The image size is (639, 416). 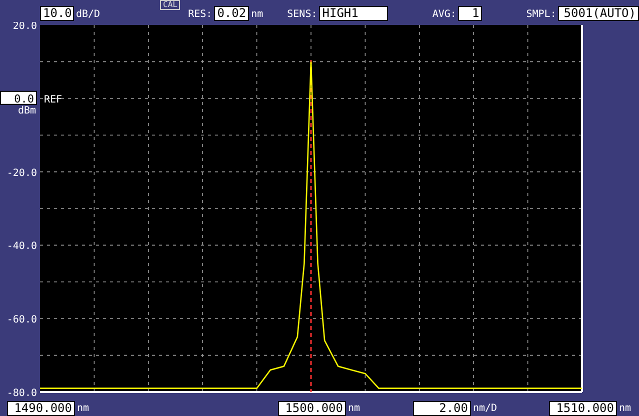 What do you see at coordinates (21, 320) in the screenshot?
I see `y-axis-label: -60.0` at bounding box center [21, 320].